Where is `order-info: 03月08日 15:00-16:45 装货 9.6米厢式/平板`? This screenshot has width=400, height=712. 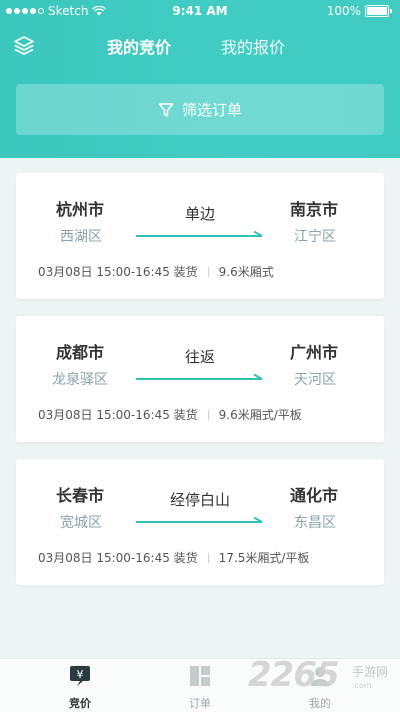
order-info: 03月08日 15:00-16:45 装货 9.6米厢式/平板 is located at coordinates (170, 414).